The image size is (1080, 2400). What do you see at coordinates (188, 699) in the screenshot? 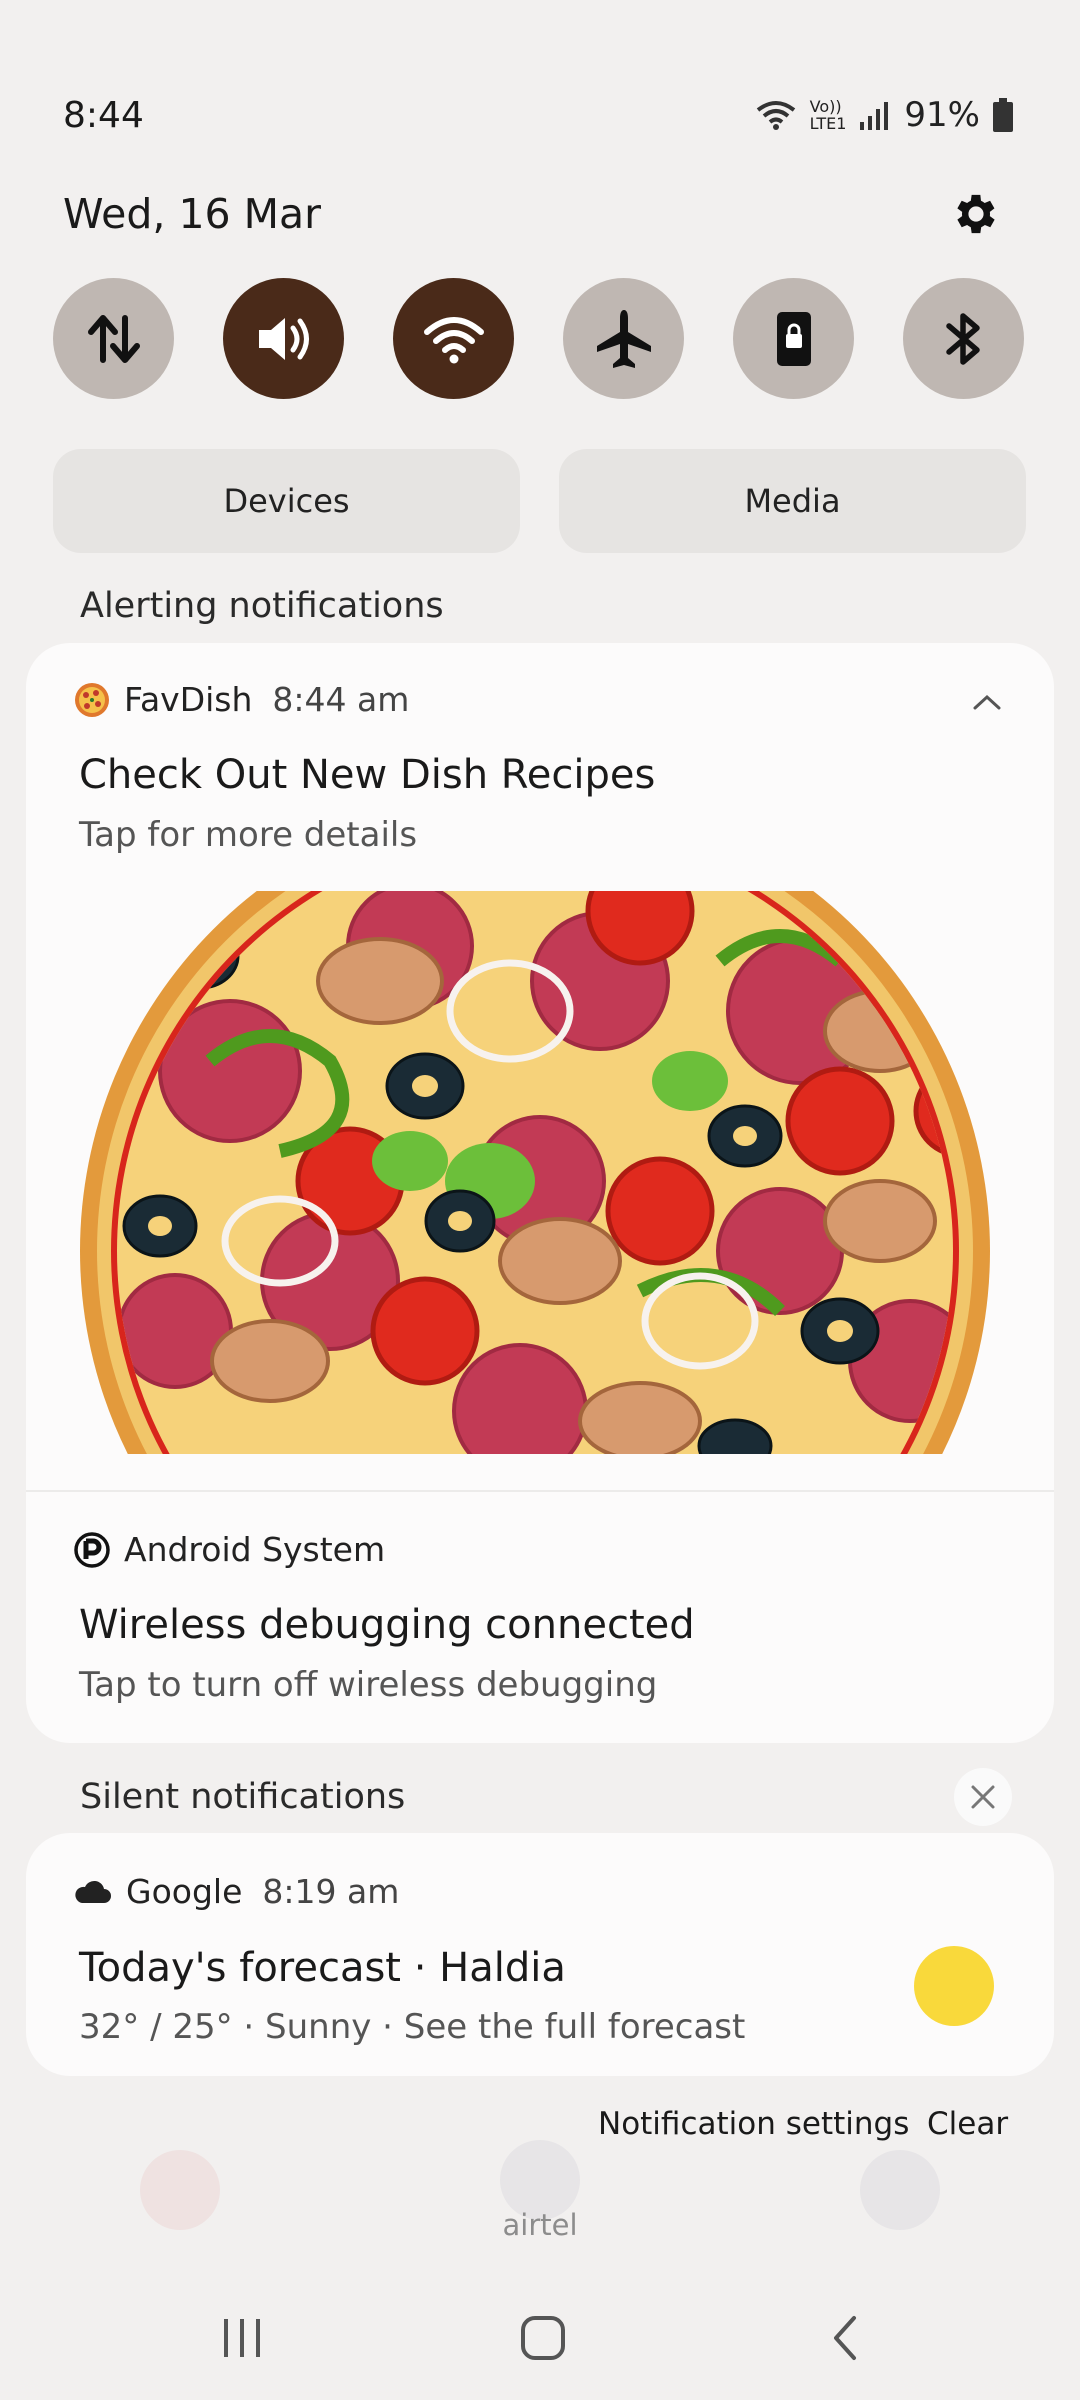
I see `favdish-app-name: FavDish` at bounding box center [188, 699].